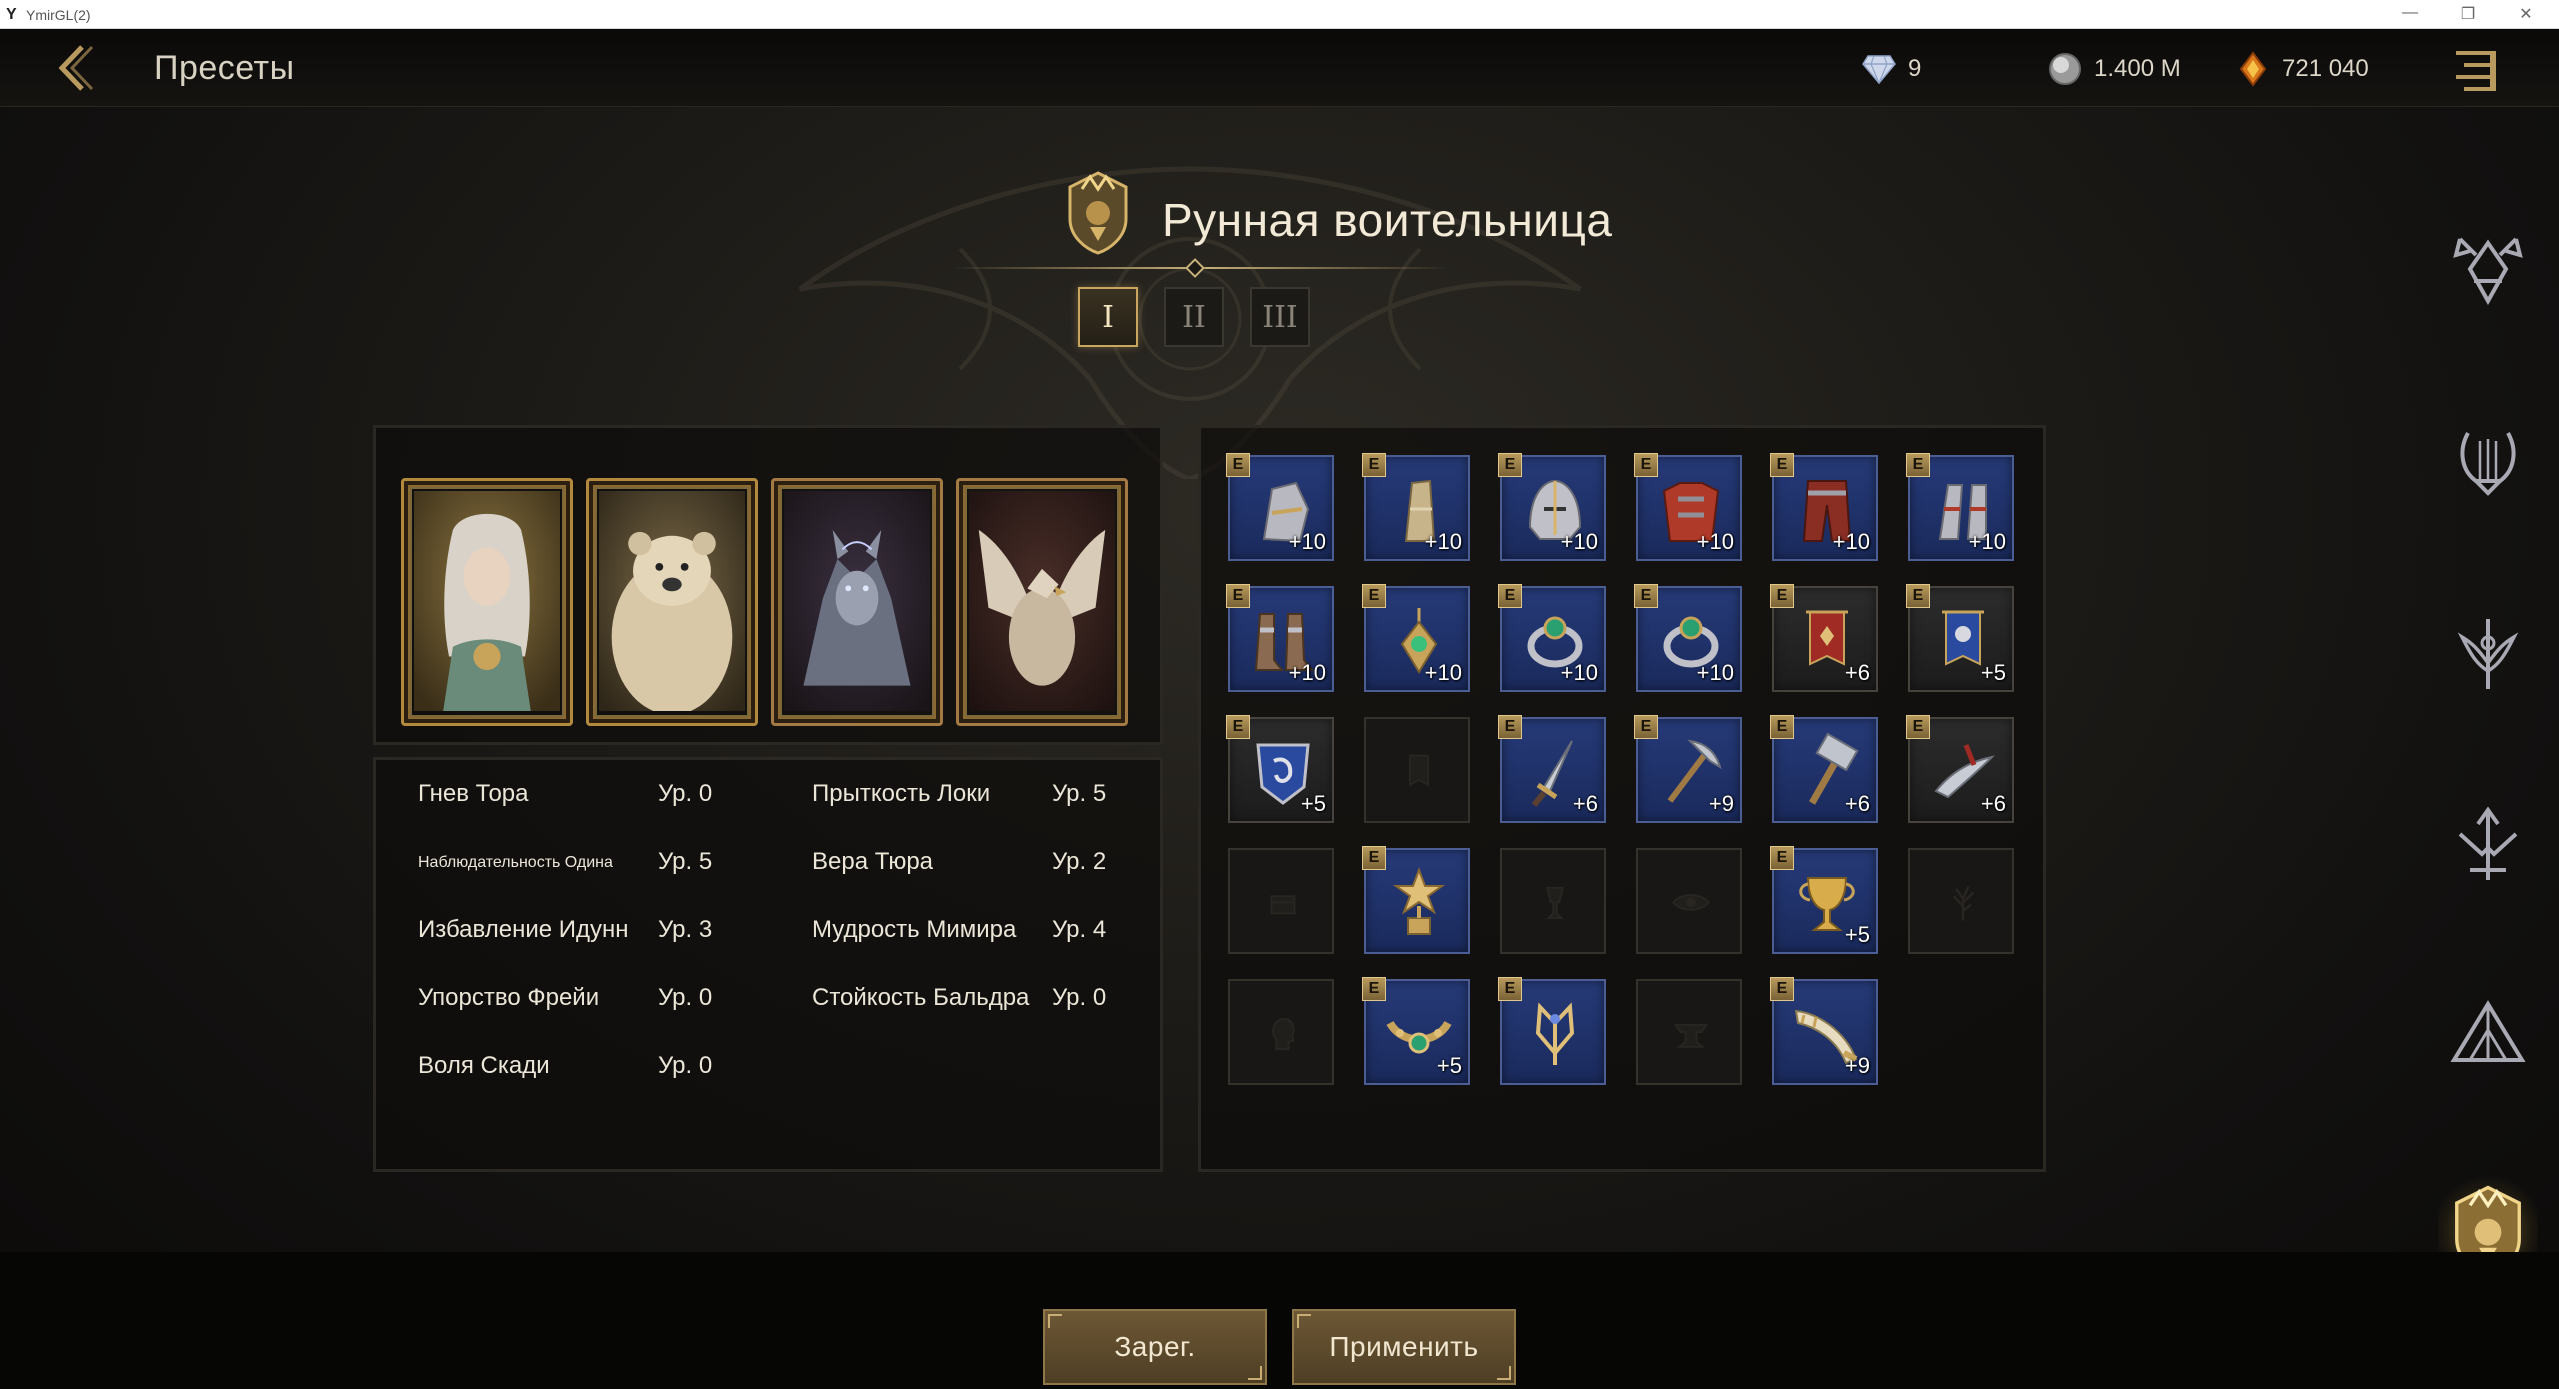 The height and width of the screenshot is (1389, 2559). I want to click on equipment-slot-ring-1: E +10, so click(1552, 638).